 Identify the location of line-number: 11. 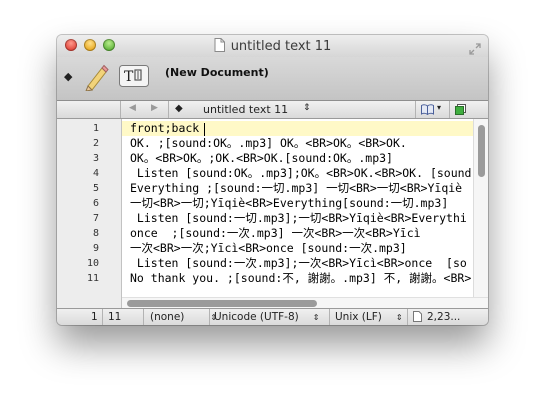
(92, 278).